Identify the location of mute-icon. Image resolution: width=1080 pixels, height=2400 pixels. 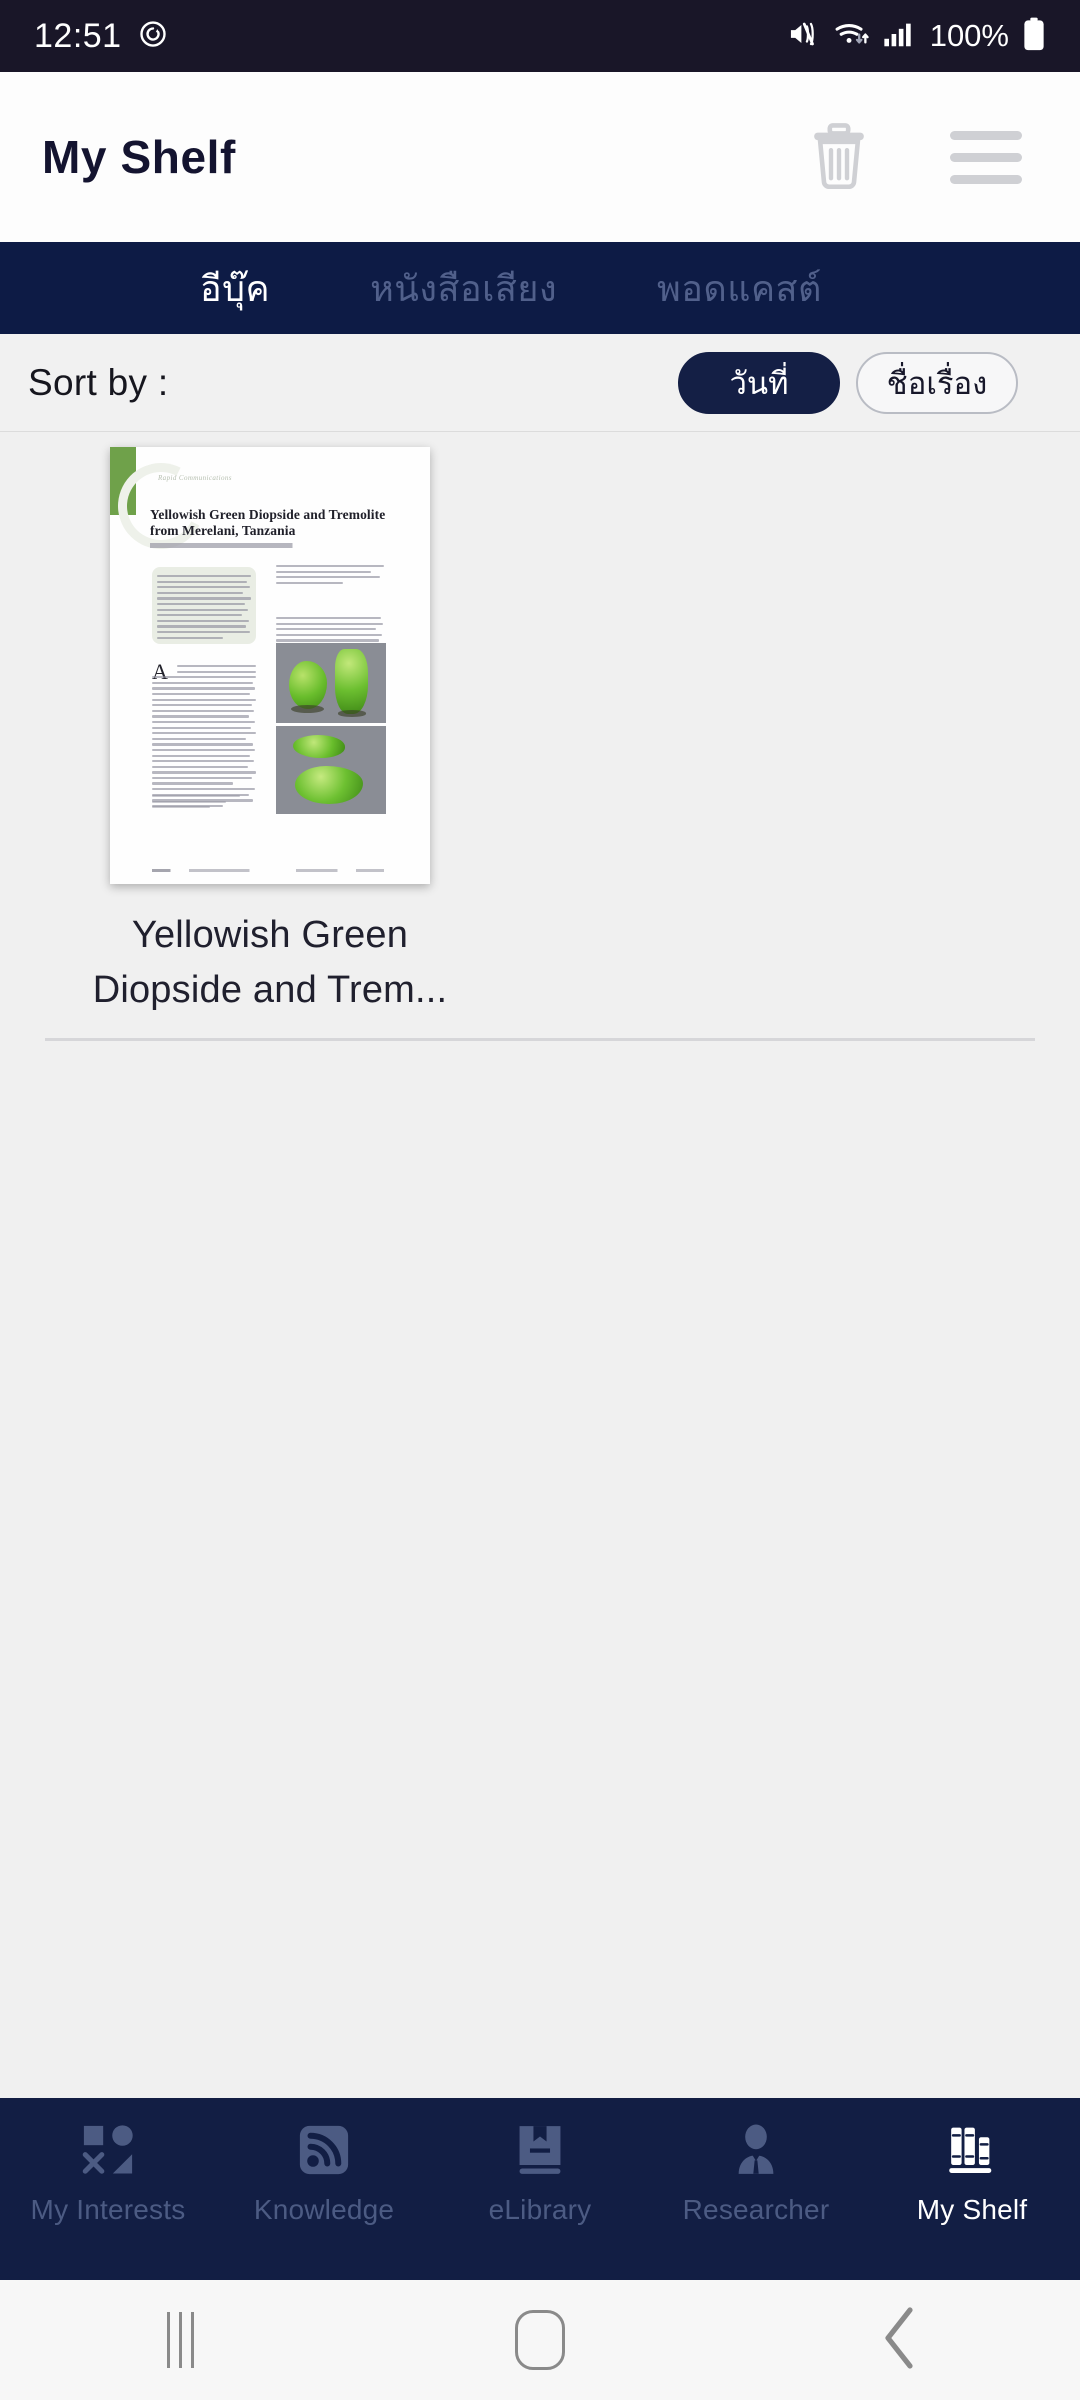
(804, 36).